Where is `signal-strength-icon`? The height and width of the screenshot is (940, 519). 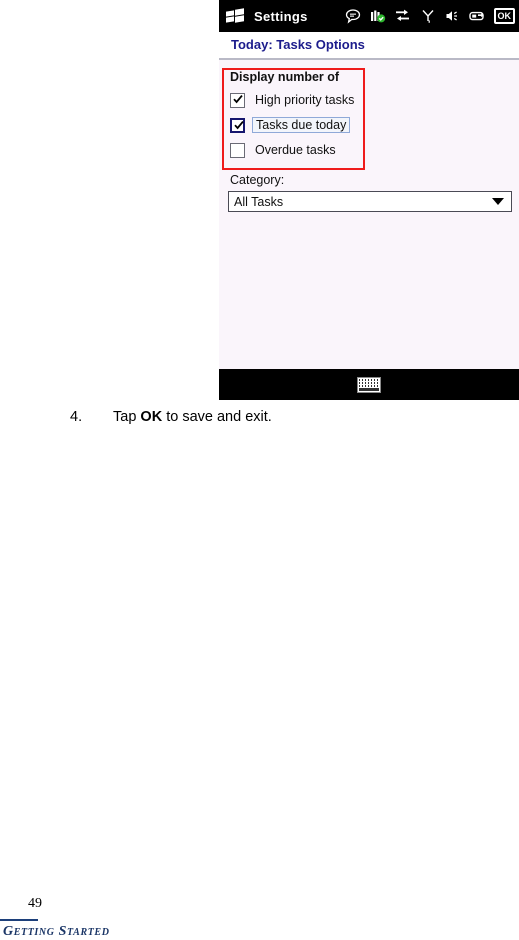 signal-strength-icon is located at coordinates (378, 16).